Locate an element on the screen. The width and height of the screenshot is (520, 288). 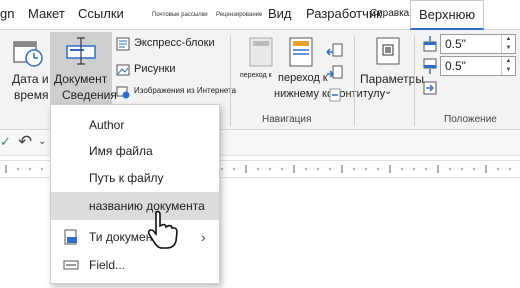
undo-icon: ↶ is located at coordinates (26, 142).